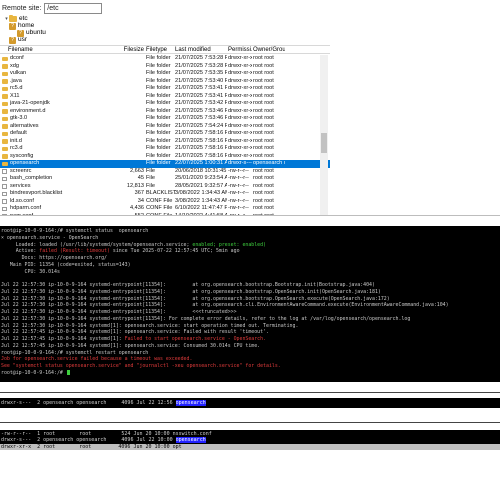 Image resolution: width=500 pixels, height=500 pixels. Describe the element at coordinates (23, 39) in the screenshot. I see `tree-node-label: usr` at that location.